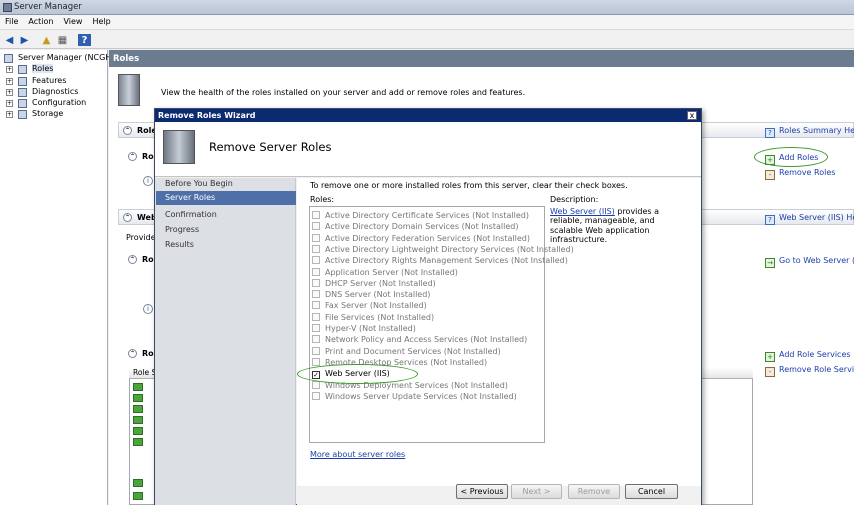 This screenshot has width=854, height=505. Describe the element at coordinates (428, 115) in the screenshot. I see `dialog-title-bar: Remove Roles Wizard` at that location.